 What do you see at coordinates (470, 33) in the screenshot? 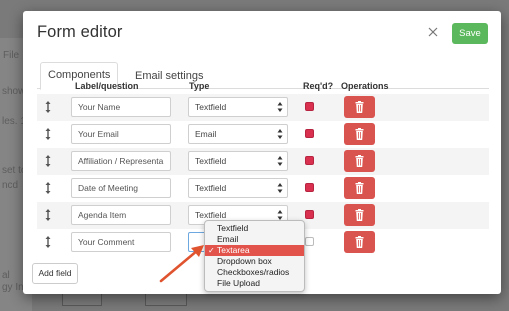
I see `save-button: Save` at bounding box center [470, 33].